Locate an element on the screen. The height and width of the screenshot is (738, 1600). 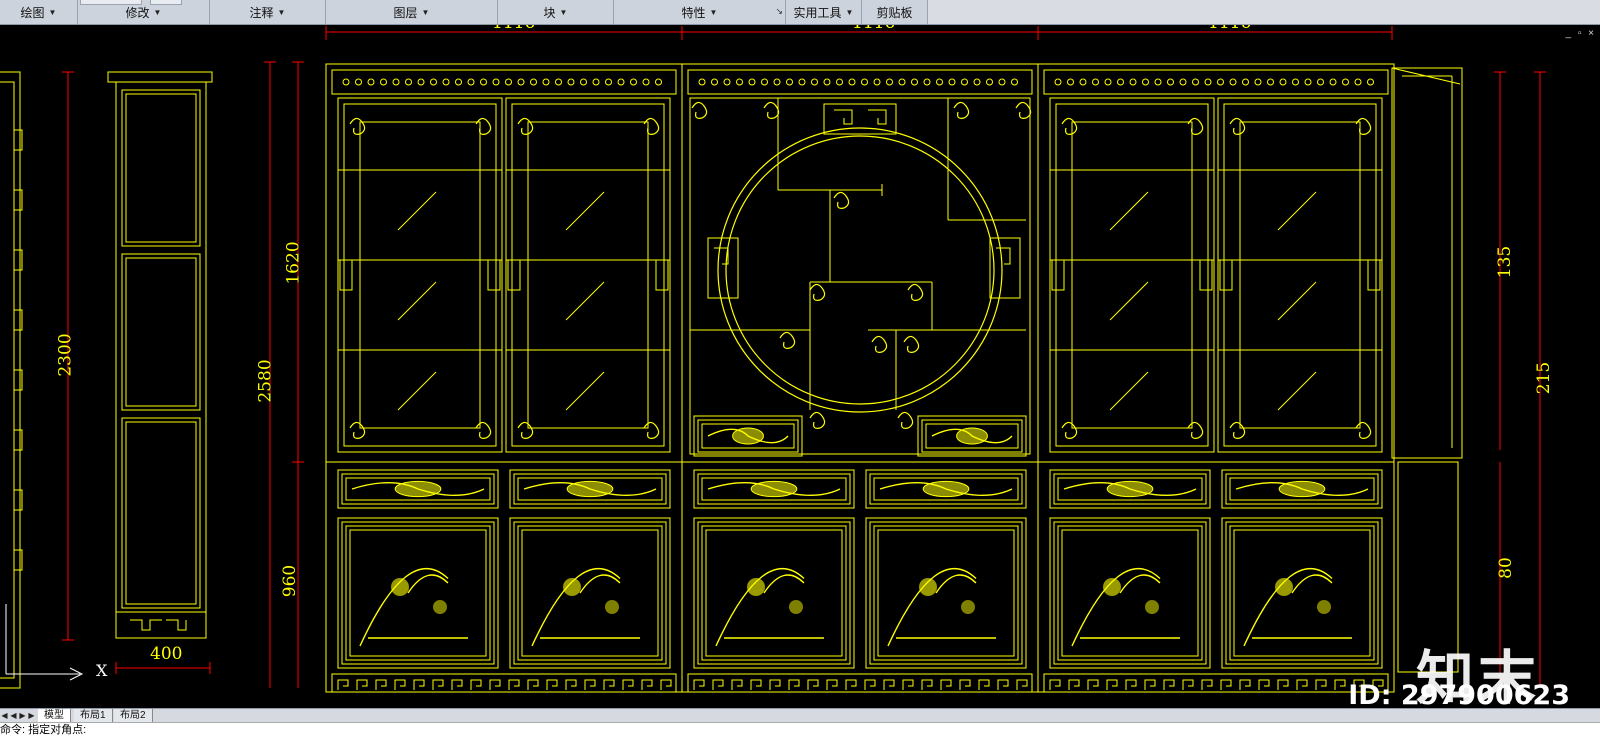
viewport-window-controls: _ ▫ × is located at coordinates (1580, 33).